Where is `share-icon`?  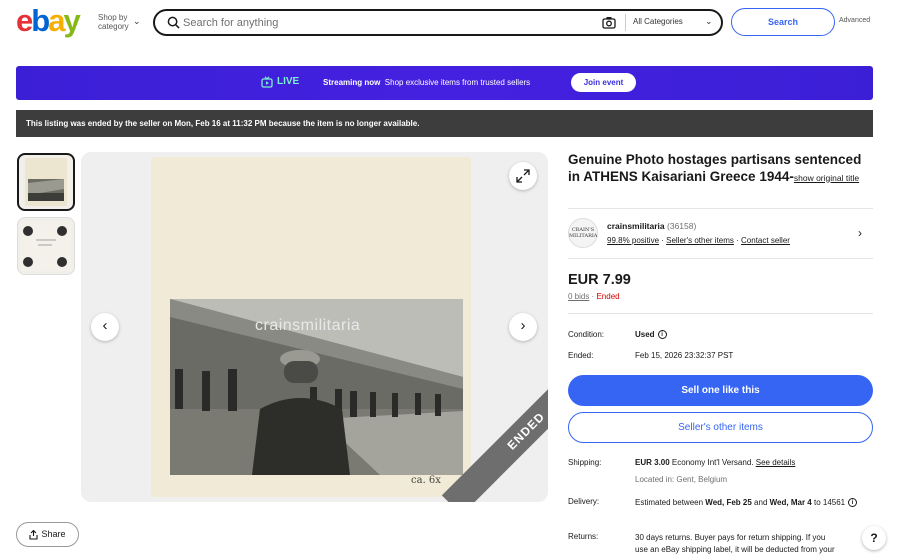
share-icon is located at coordinates (34, 534).